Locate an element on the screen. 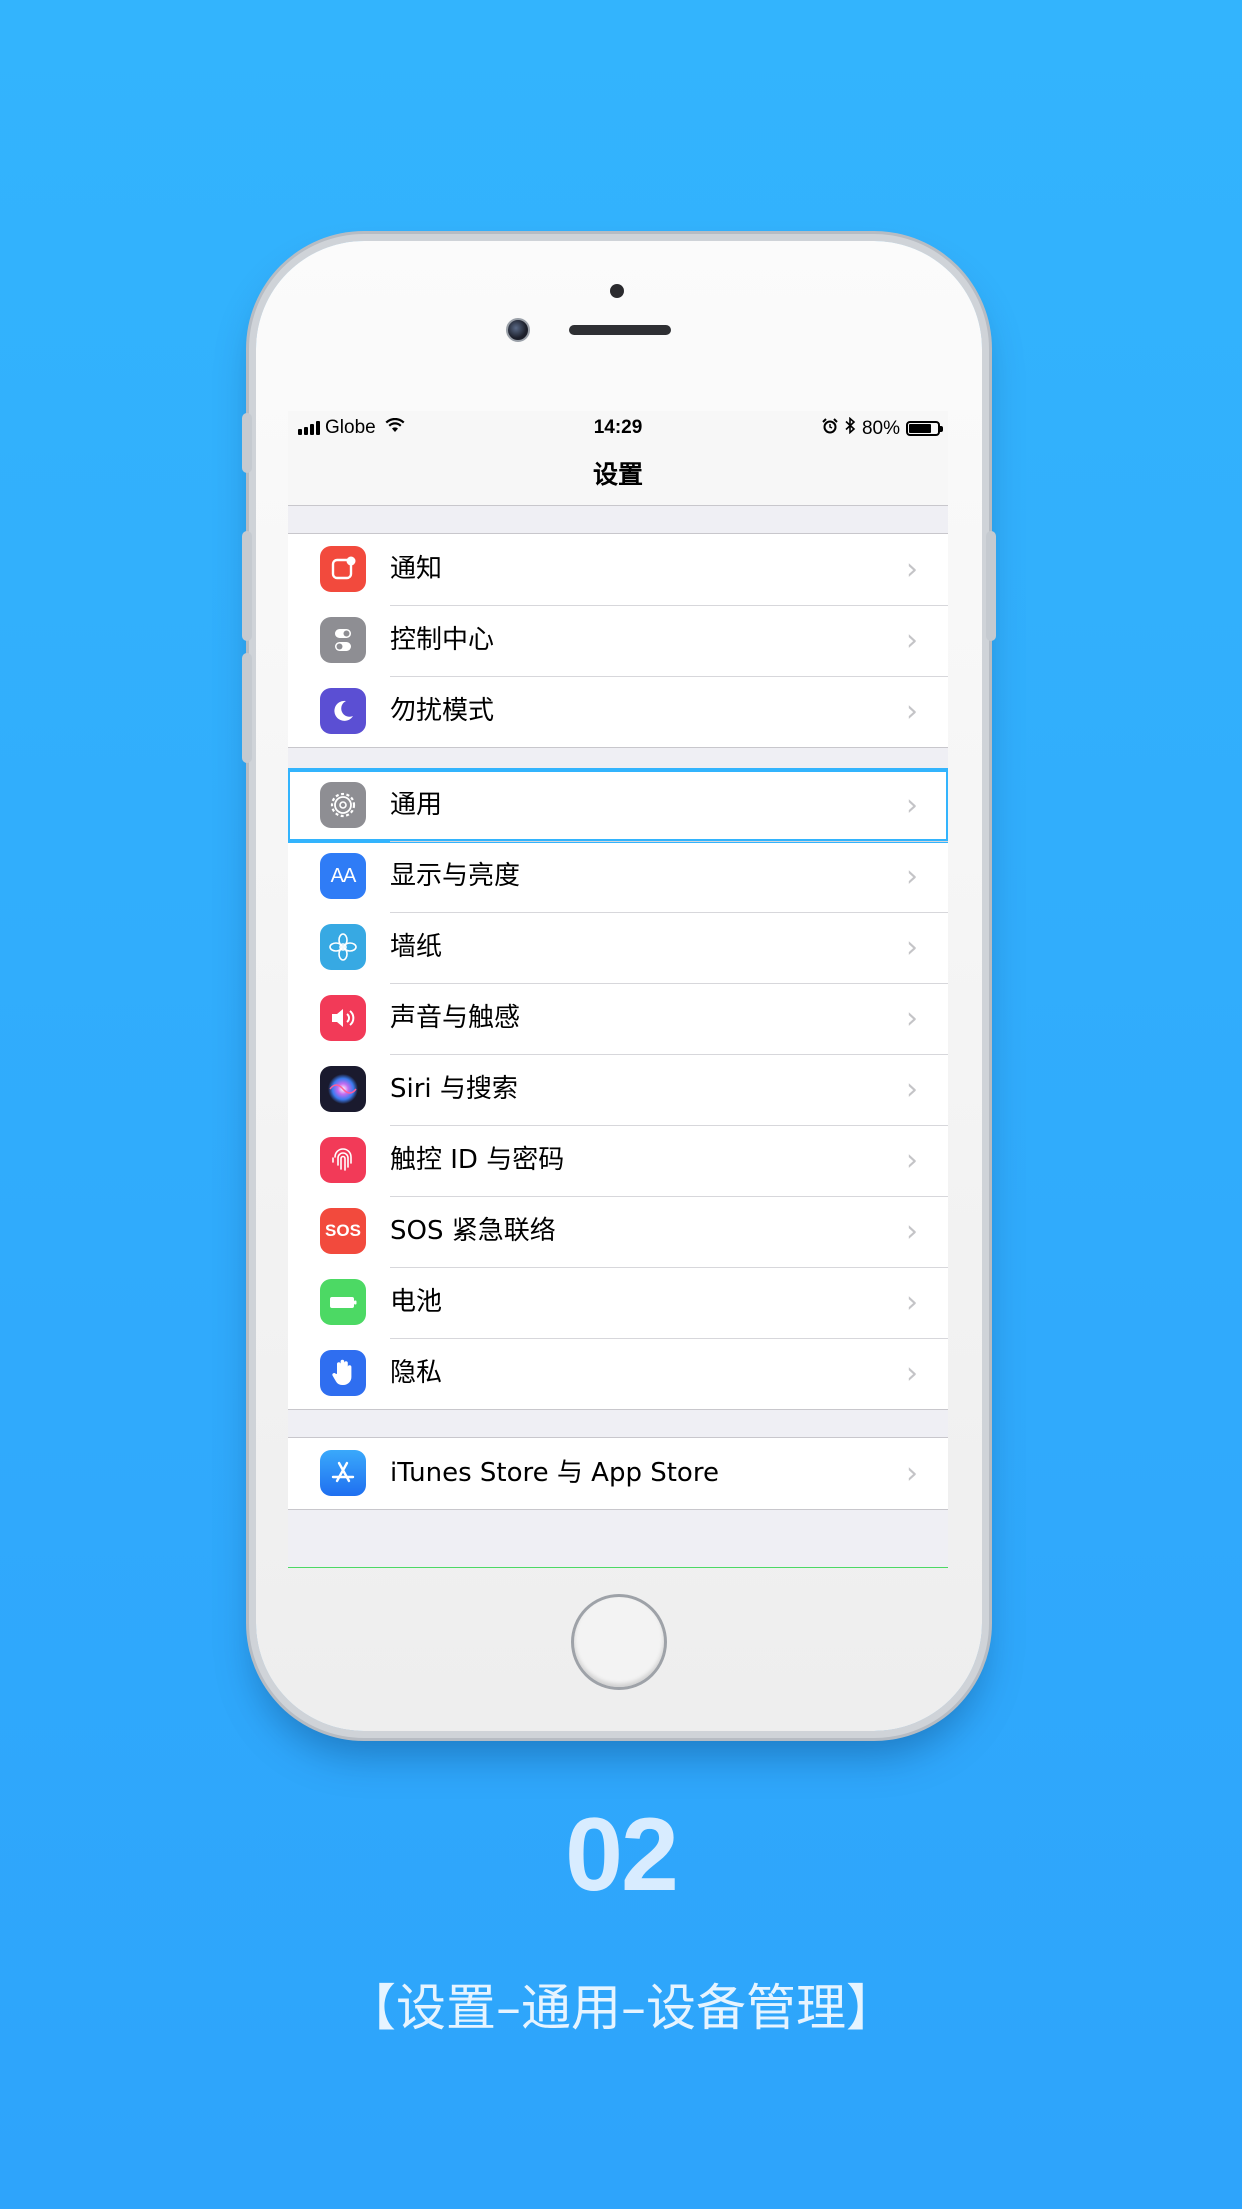 This screenshot has height=2209, width=1242. volume-down-button is located at coordinates (247, 708).